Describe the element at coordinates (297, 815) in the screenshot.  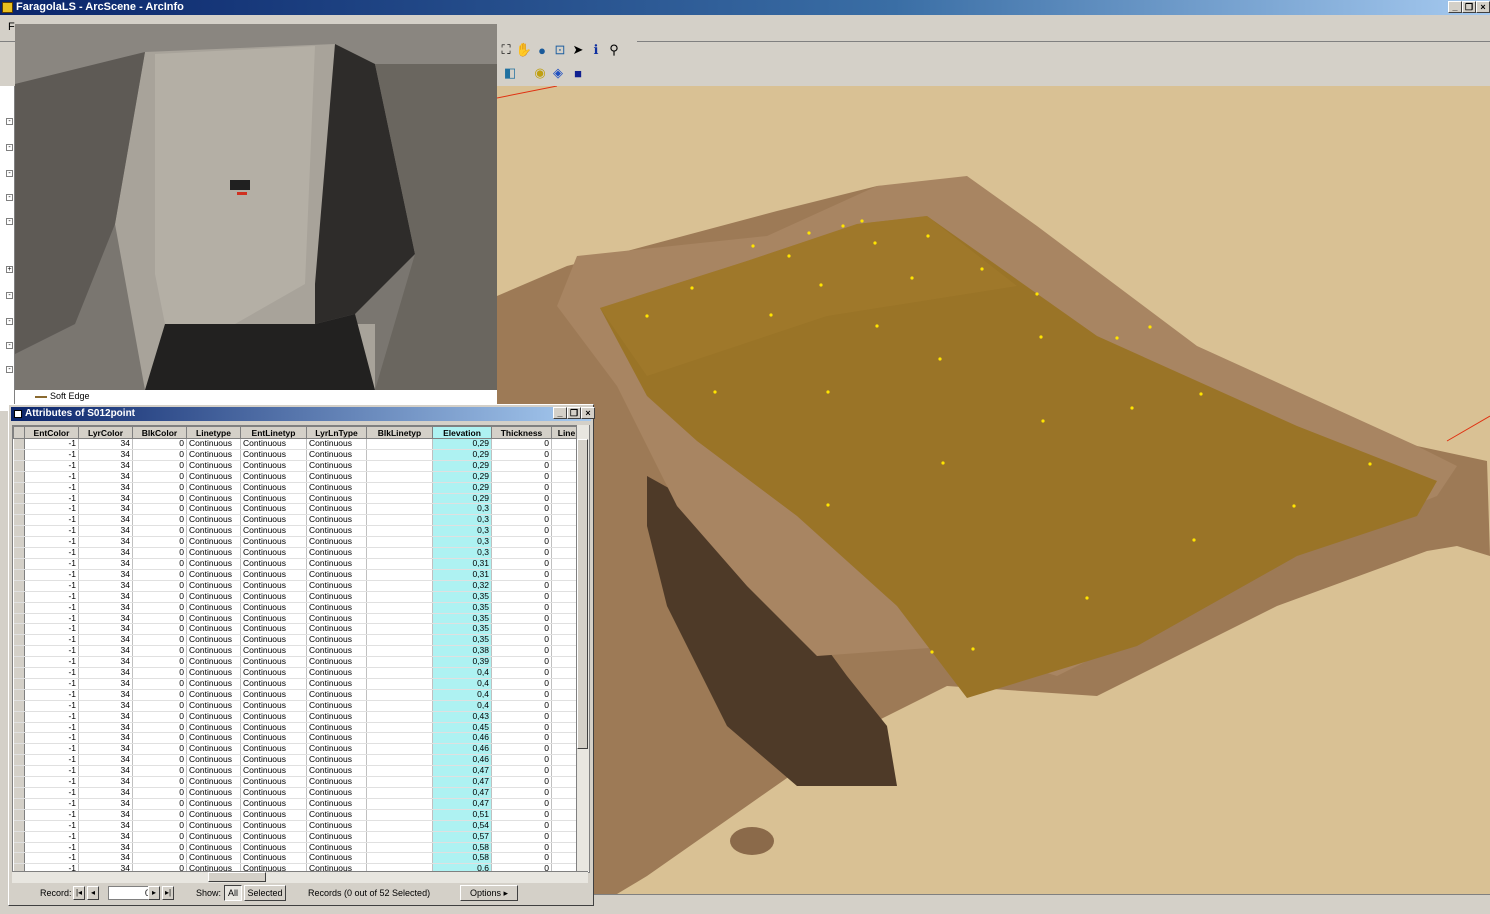
I see `table-row: -1 34 0 Continuous Continuous Continuous 0,51 0` at that location.